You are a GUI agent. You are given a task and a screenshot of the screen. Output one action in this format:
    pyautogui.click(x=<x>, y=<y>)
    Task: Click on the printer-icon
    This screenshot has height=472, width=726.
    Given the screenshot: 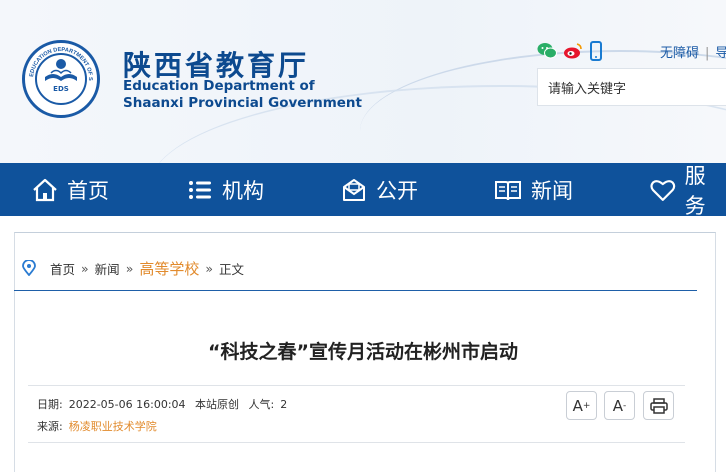 What is the action you would take?
    pyautogui.click(x=658, y=405)
    